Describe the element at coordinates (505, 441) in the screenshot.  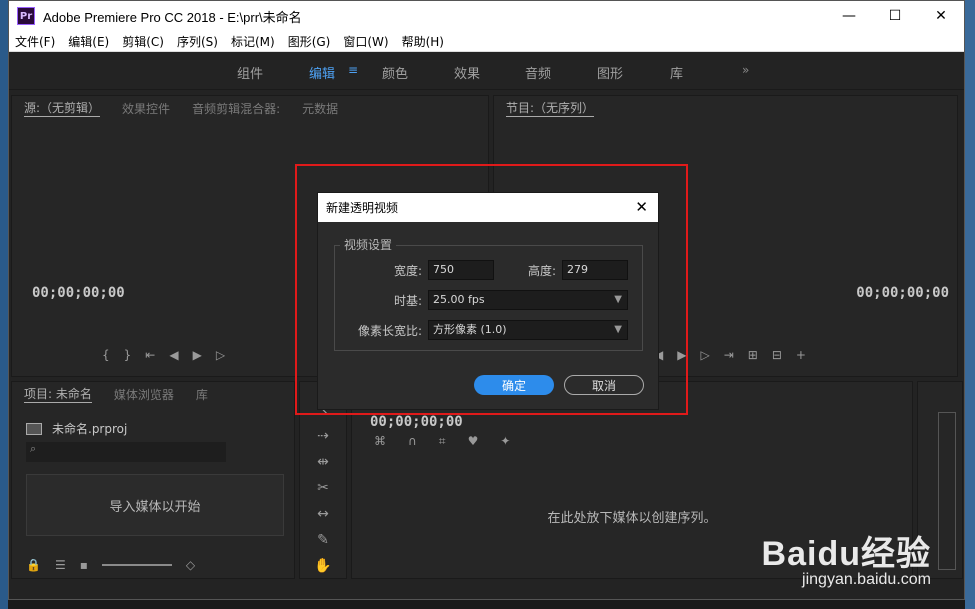
I see `settings-wrench-icon: ✦` at that location.